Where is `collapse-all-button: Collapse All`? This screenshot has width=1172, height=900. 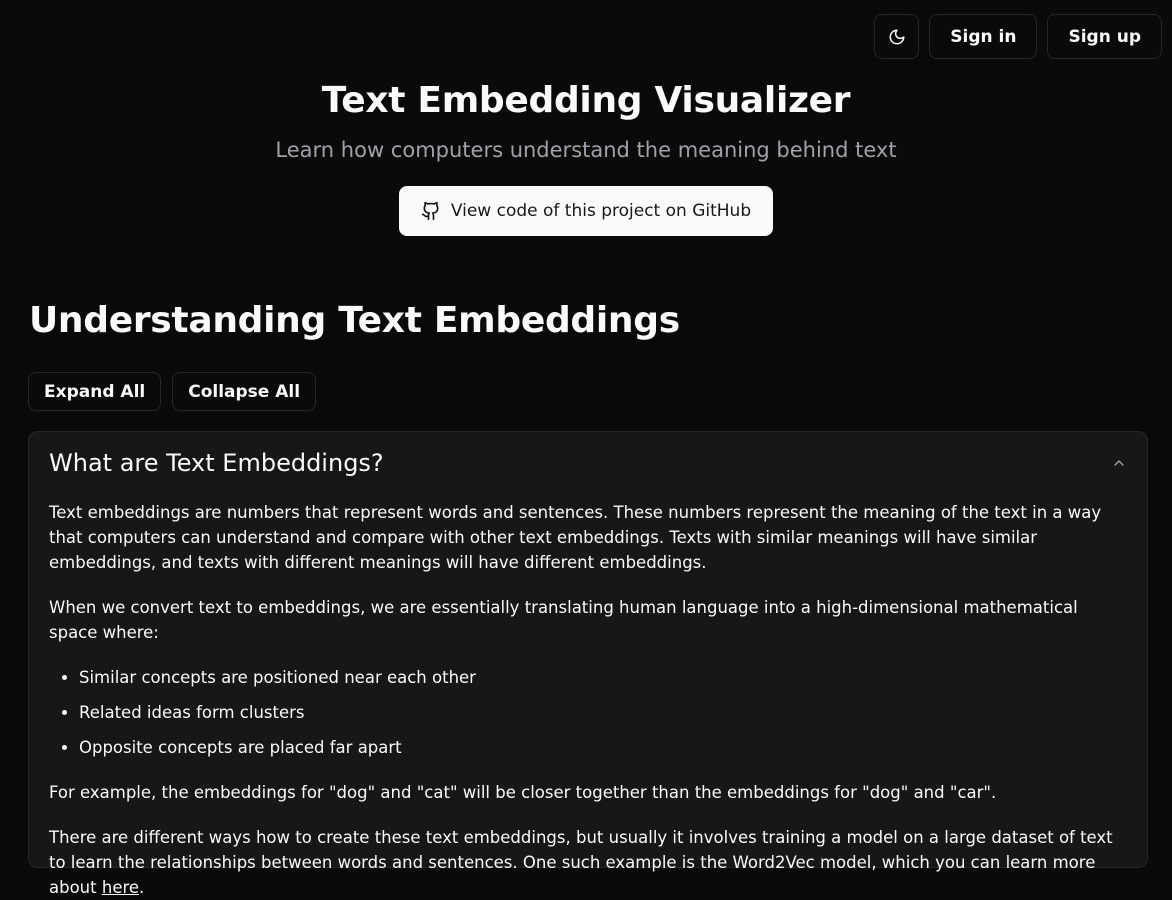 collapse-all-button: Collapse All is located at coordinates (244, 391).